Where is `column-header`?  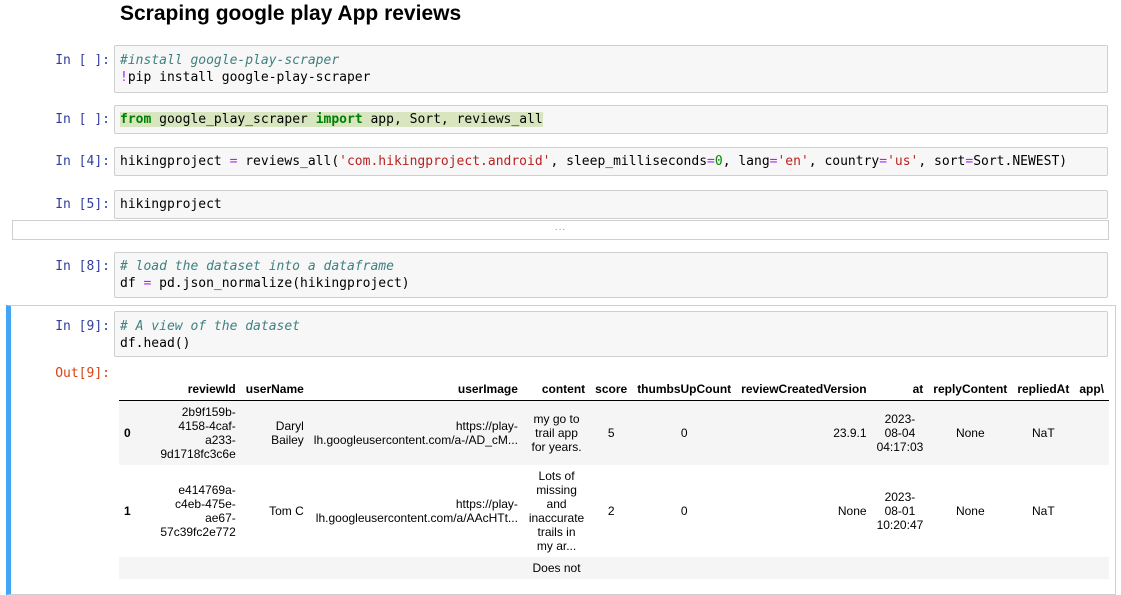
column-header is located at coordinates (129, 389).